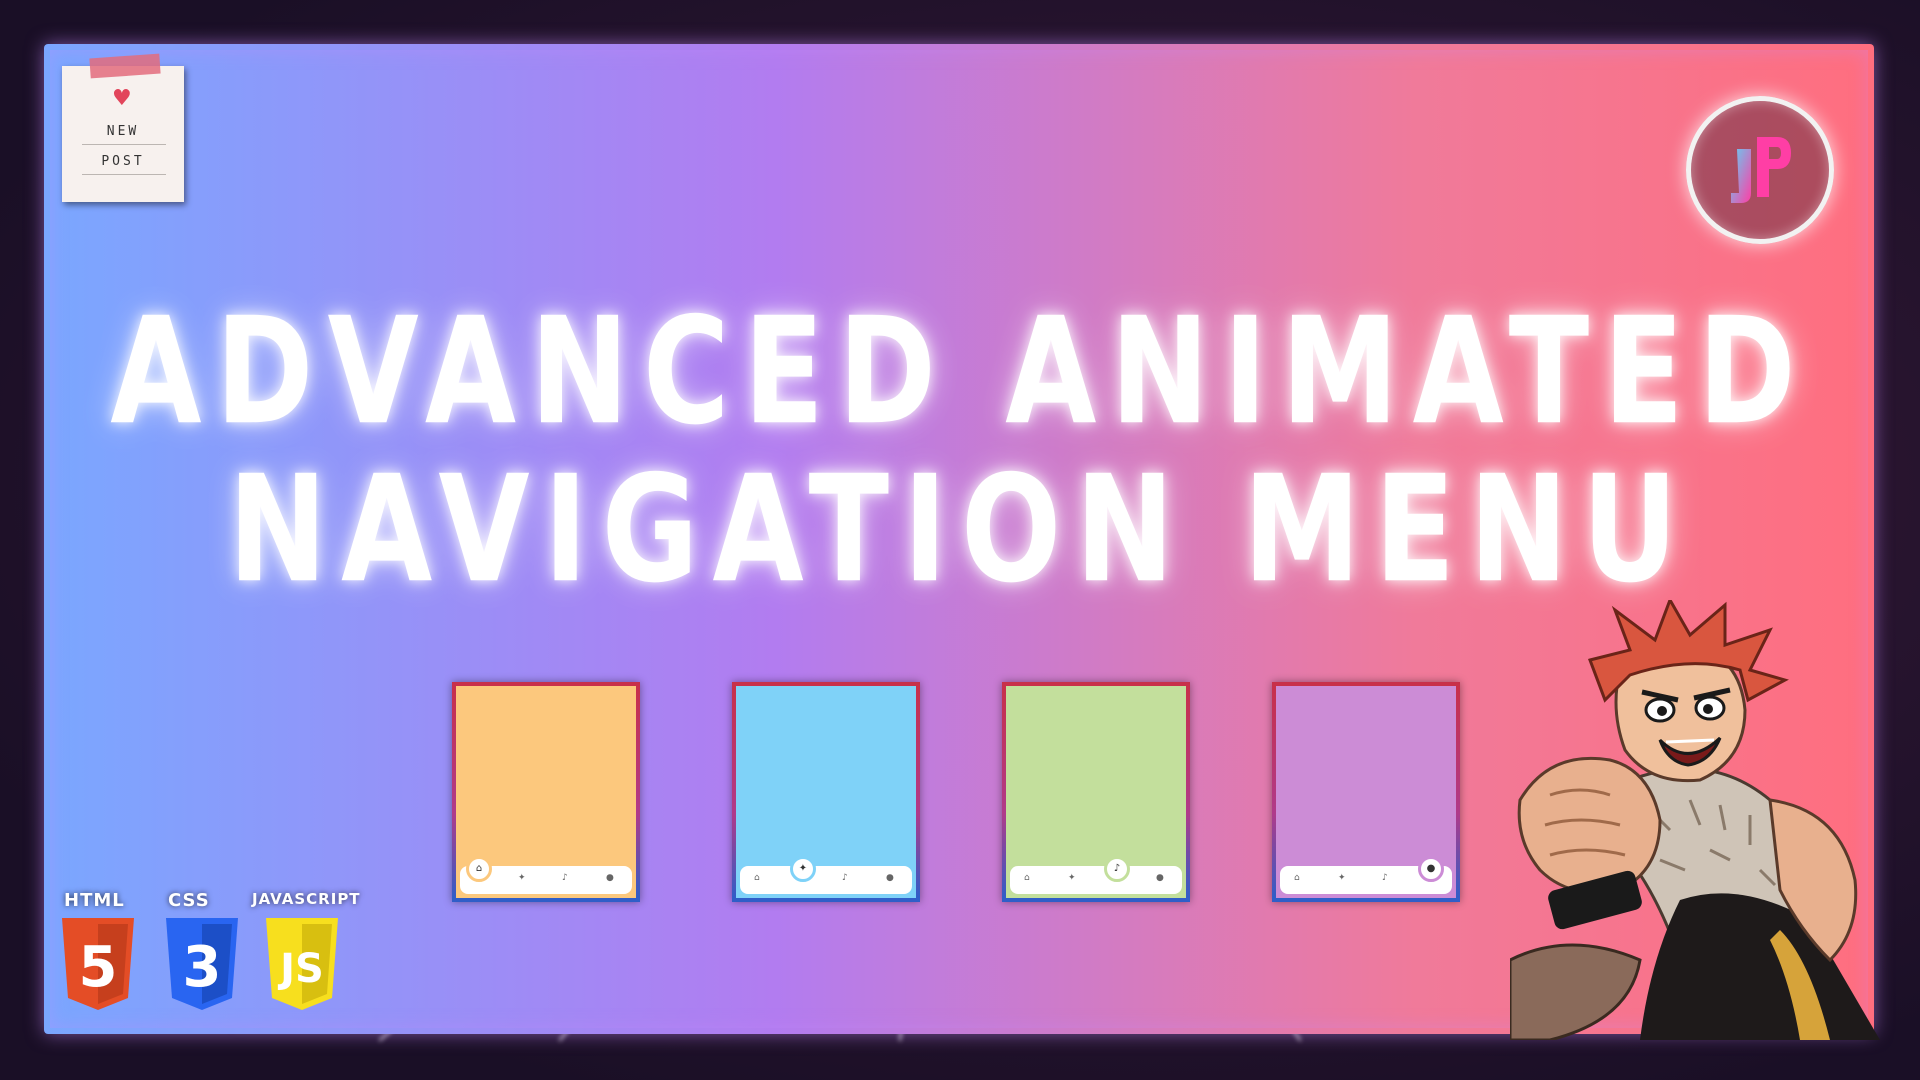 The height and width of the screenshot is (1080, 1920). Describe the element at coordinates (125, 66) in the screenshot. I see `tape` at that location.